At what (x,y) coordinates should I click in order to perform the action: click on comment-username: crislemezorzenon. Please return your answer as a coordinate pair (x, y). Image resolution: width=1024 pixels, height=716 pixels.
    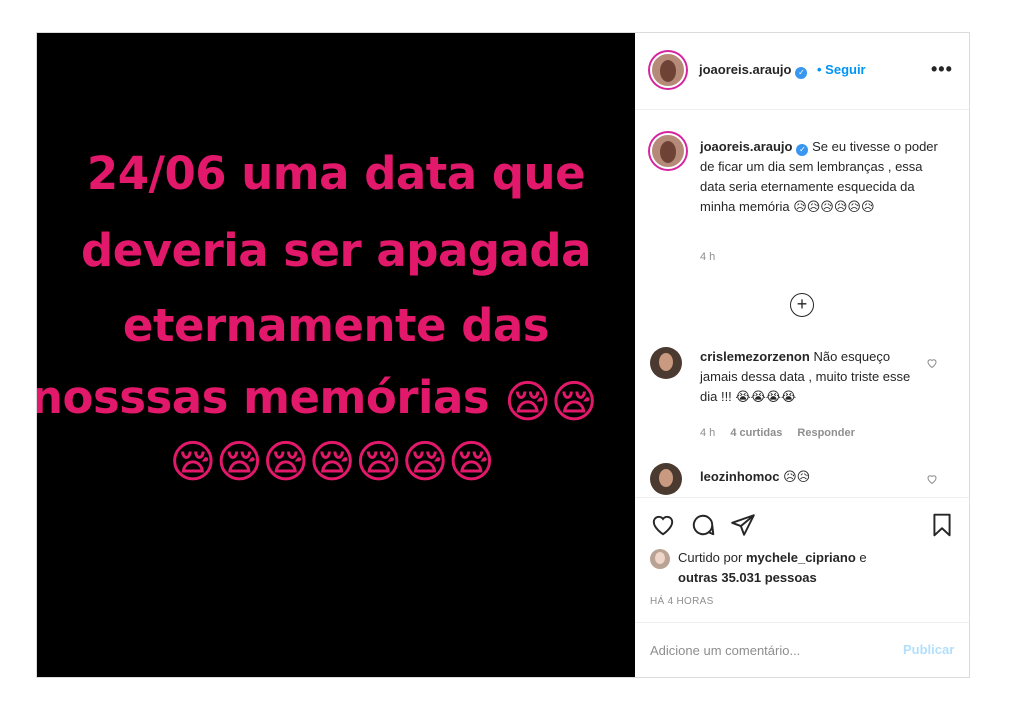
    Looking at the image, I should click on (755, 356).